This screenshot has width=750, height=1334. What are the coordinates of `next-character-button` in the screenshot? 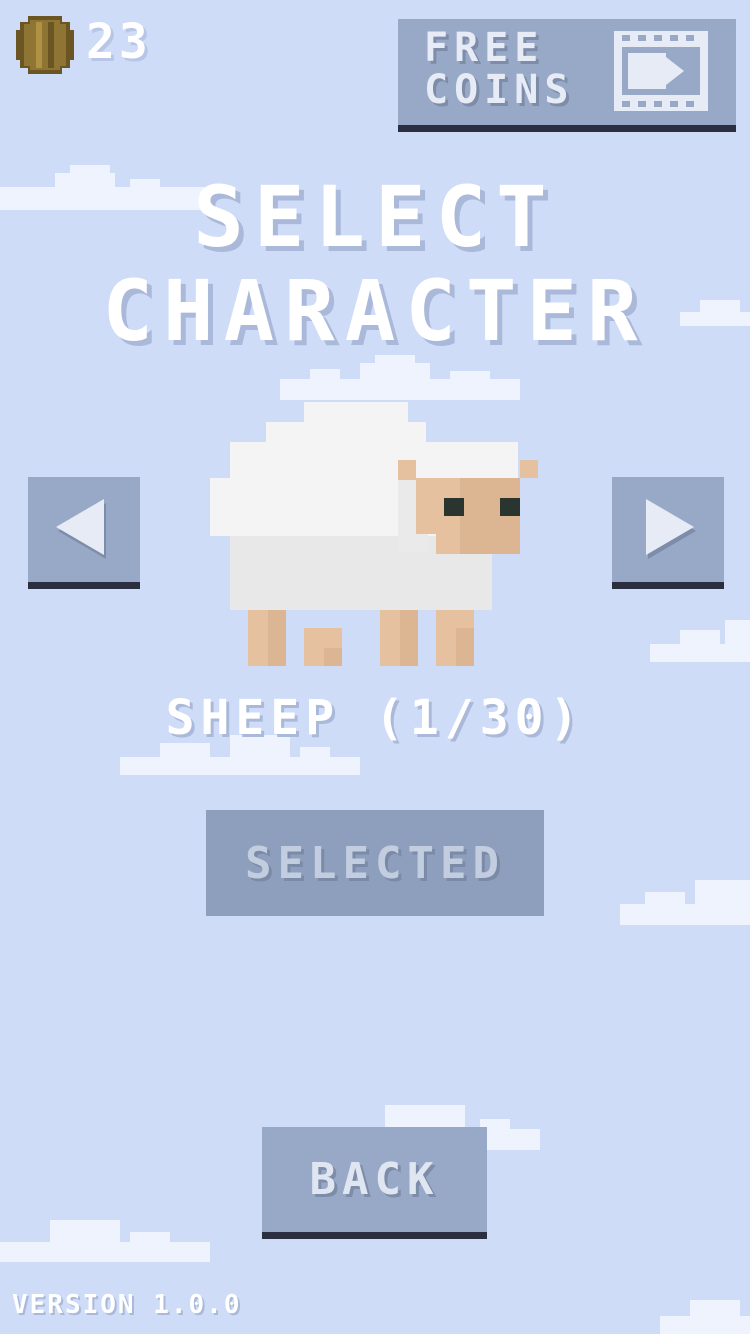 It's located at (668, 533).